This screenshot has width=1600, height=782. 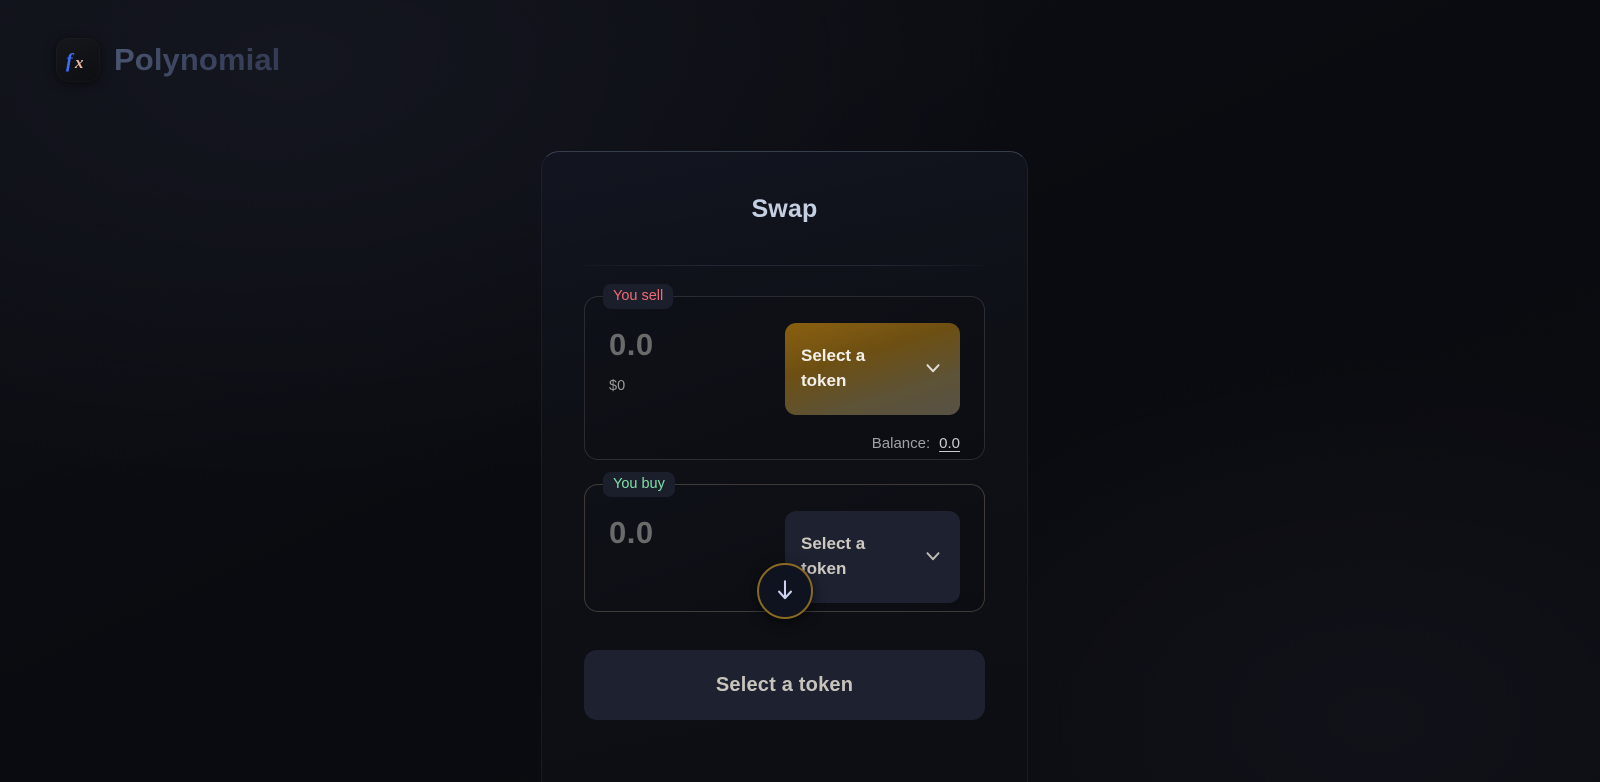 I want to click on primary-action-button: Select a token, so click(x=784, y=685).